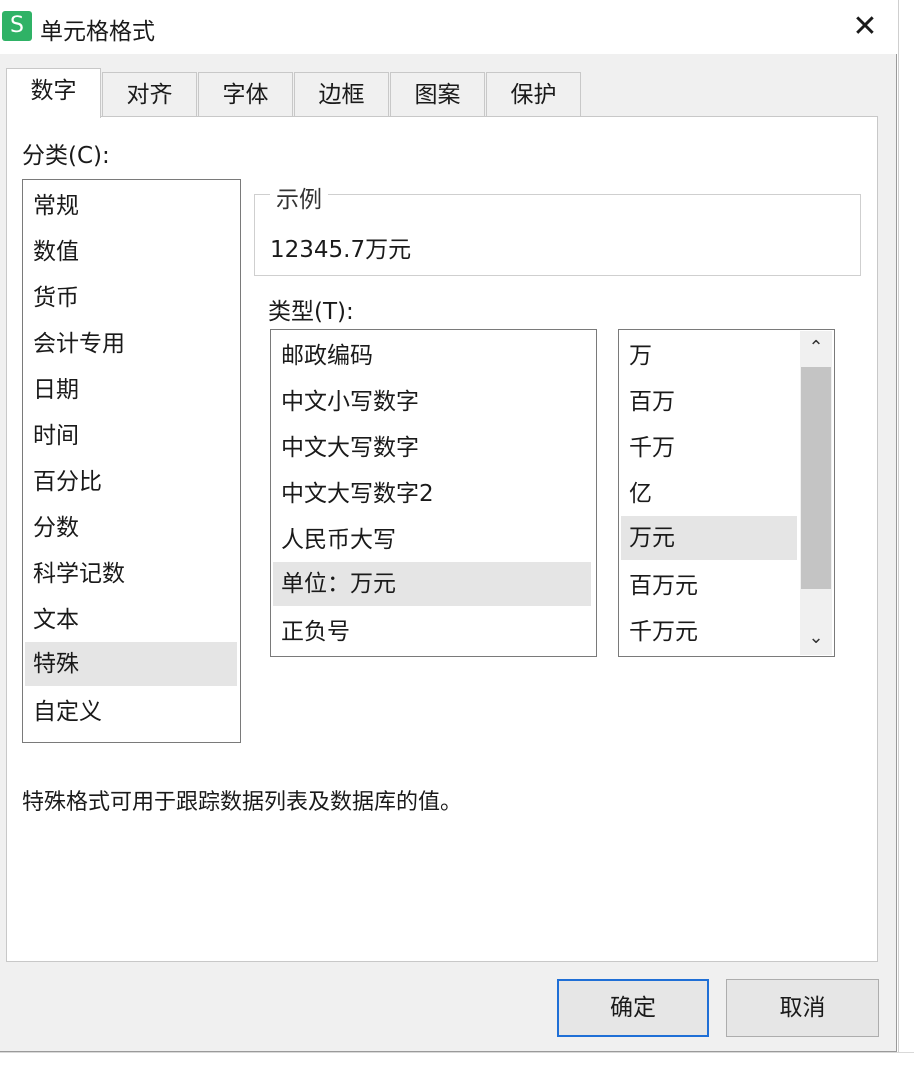 Image resolution: width=914 pixels, height=1069 pixels. I want to click on category-item-fraction: 分数, so click(131, 528).